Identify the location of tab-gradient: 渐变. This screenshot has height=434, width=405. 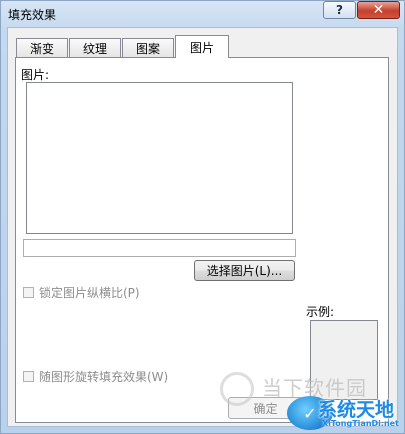
(42, 47).